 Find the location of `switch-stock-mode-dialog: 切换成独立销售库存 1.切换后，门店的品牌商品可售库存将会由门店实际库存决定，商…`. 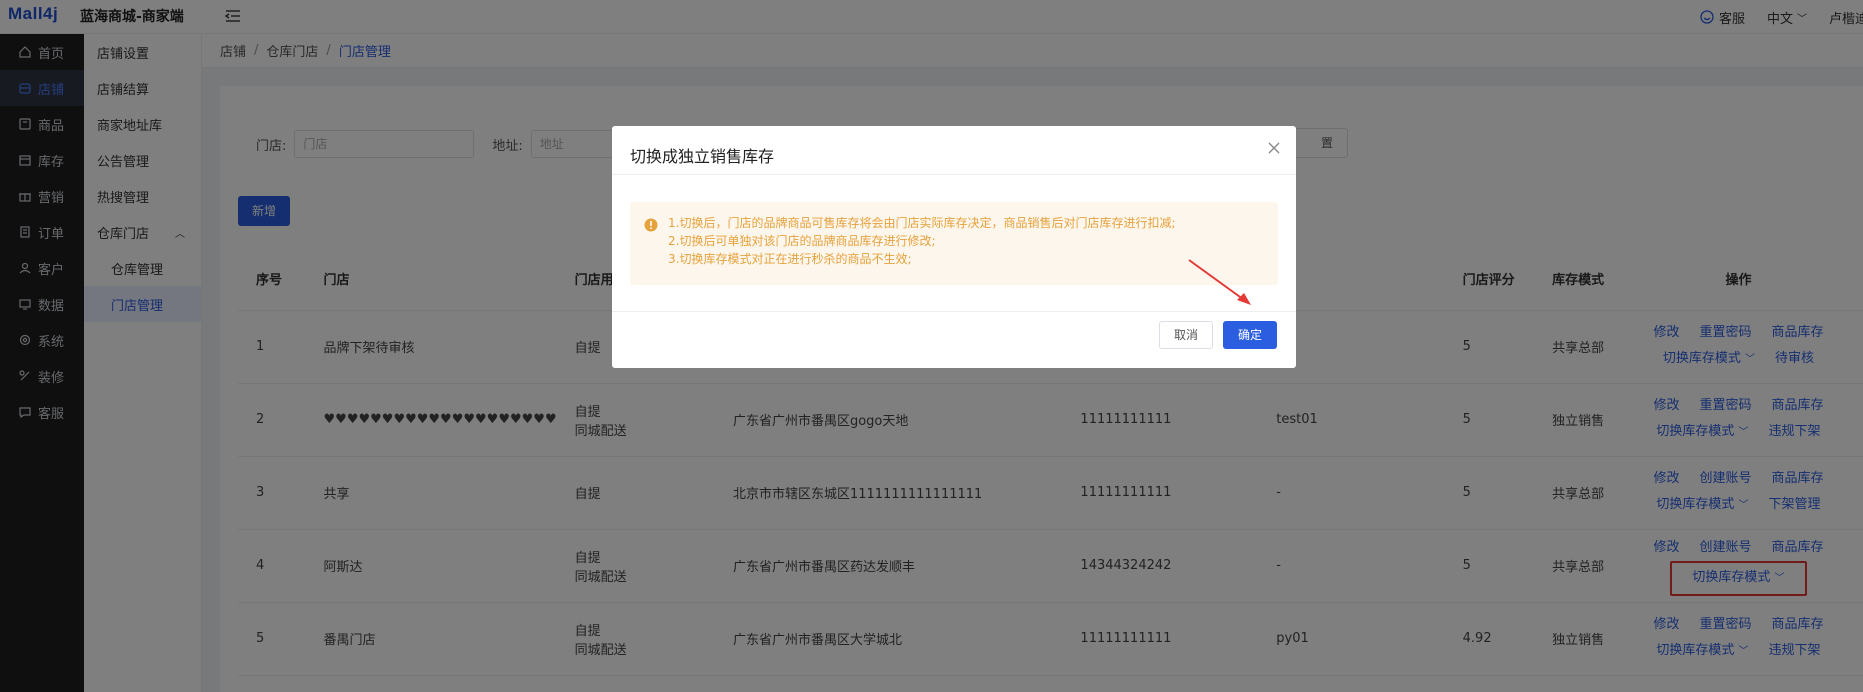

switch-stock-mode-dialog: 切换成独立销售库存 1.切换后，门店的品牌商品可售库存将会由门店实际库存决定，商… is located at coordinates (954, 247).